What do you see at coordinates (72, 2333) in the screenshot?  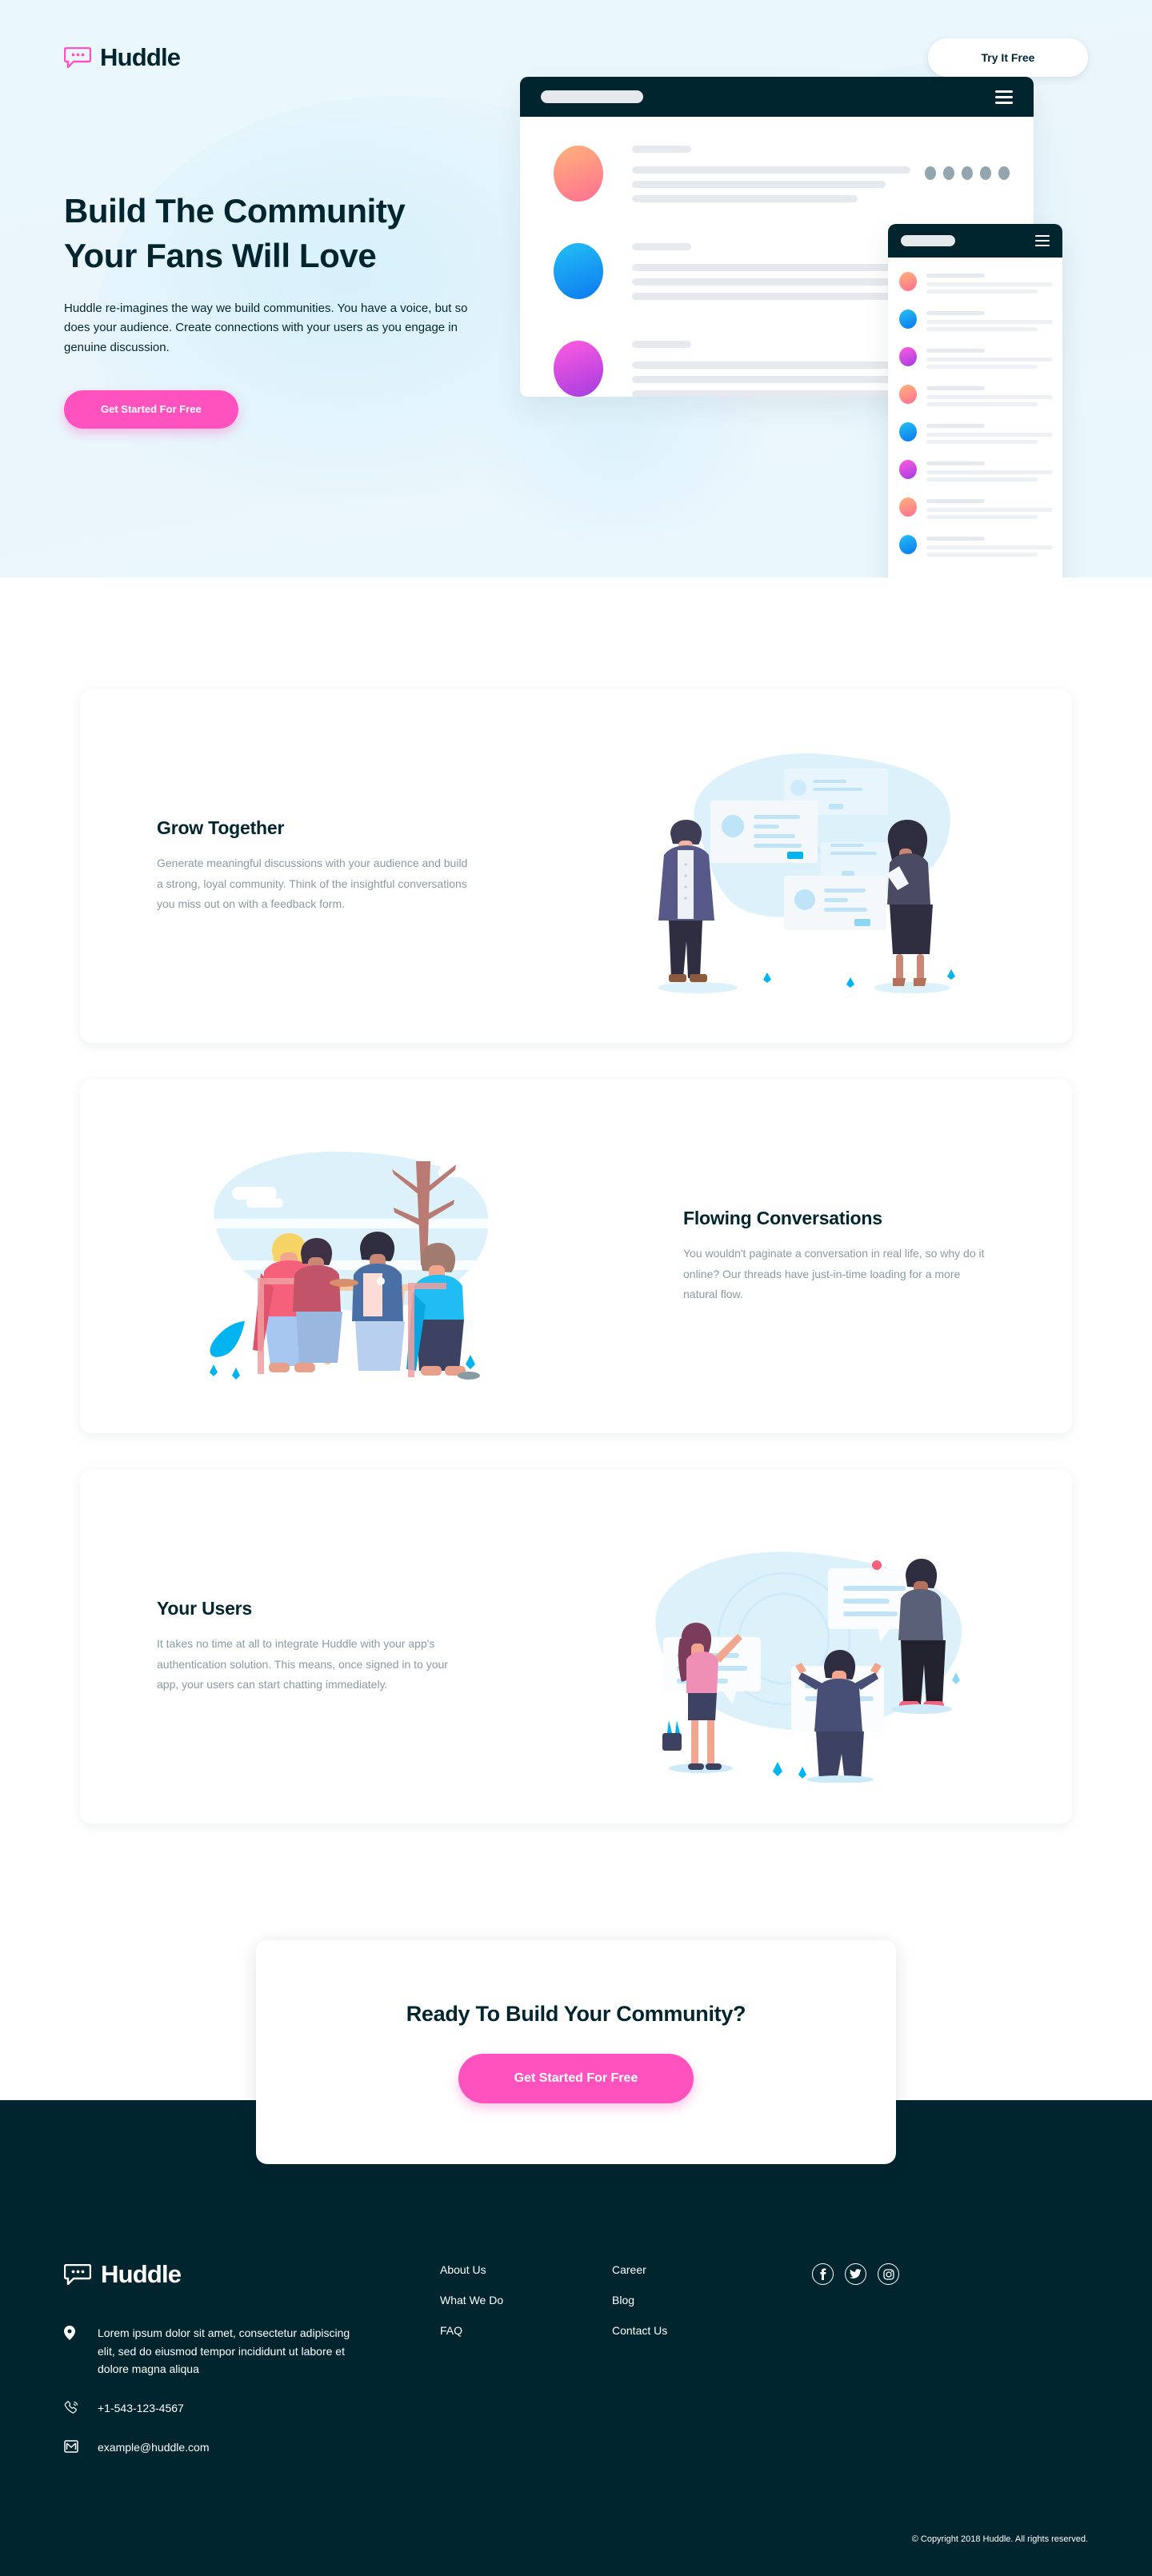 I see `location-pin-icon` at bounding box center [72, 2333].